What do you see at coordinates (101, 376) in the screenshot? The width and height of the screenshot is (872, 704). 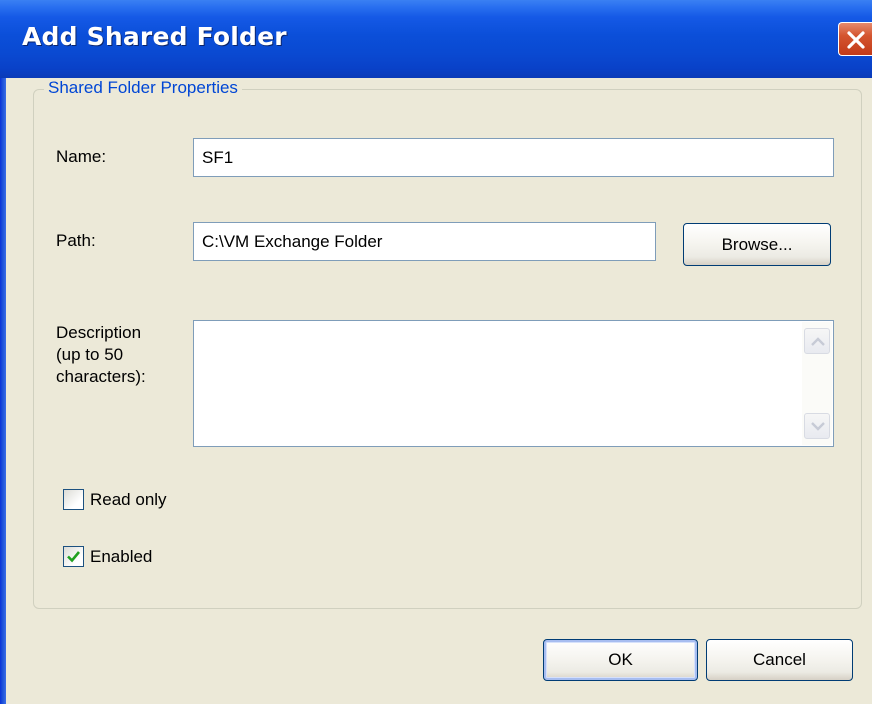 I see `description-label-line3: characters):` at bounding box center [101, 376].